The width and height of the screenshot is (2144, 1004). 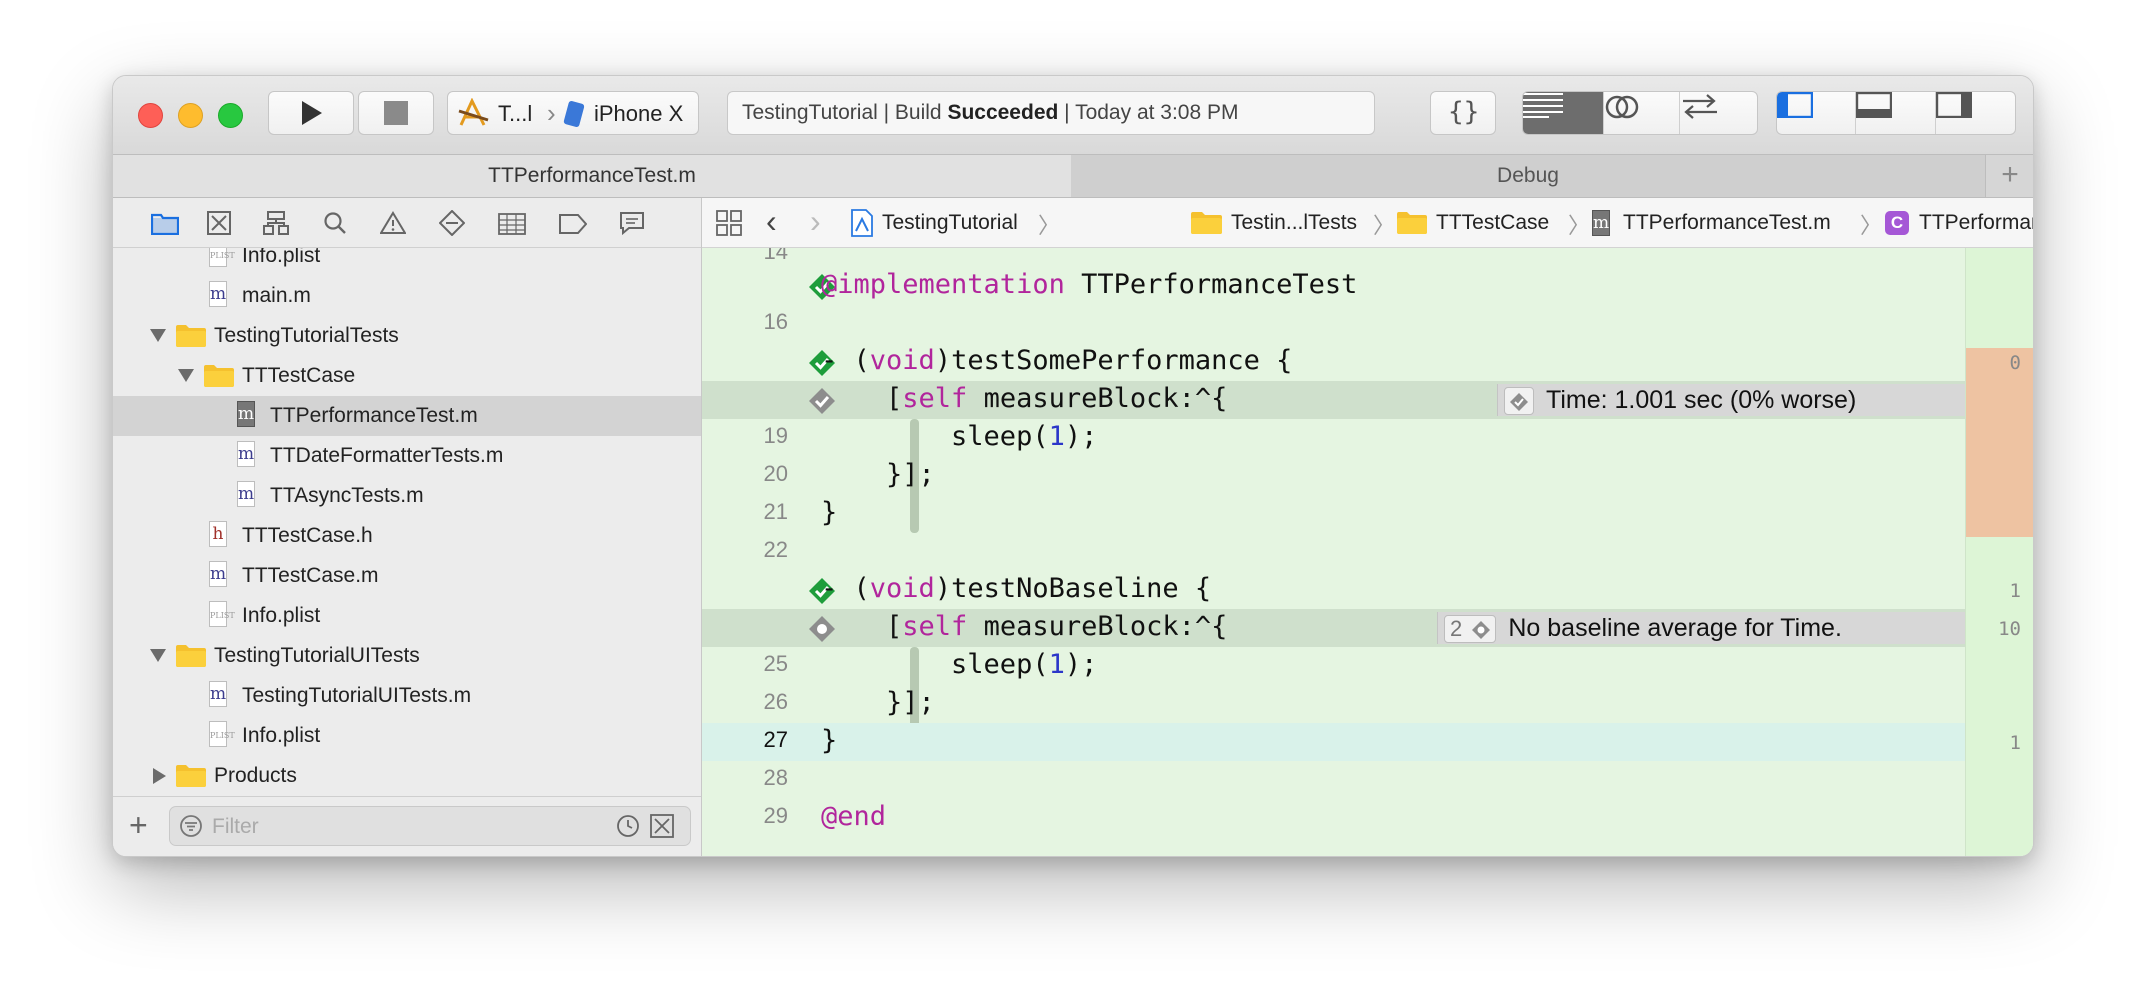 What do you see at coordinates (1622, 107) in the screenshot?
I see `venn-icon` at bounding box center [1622, 107].